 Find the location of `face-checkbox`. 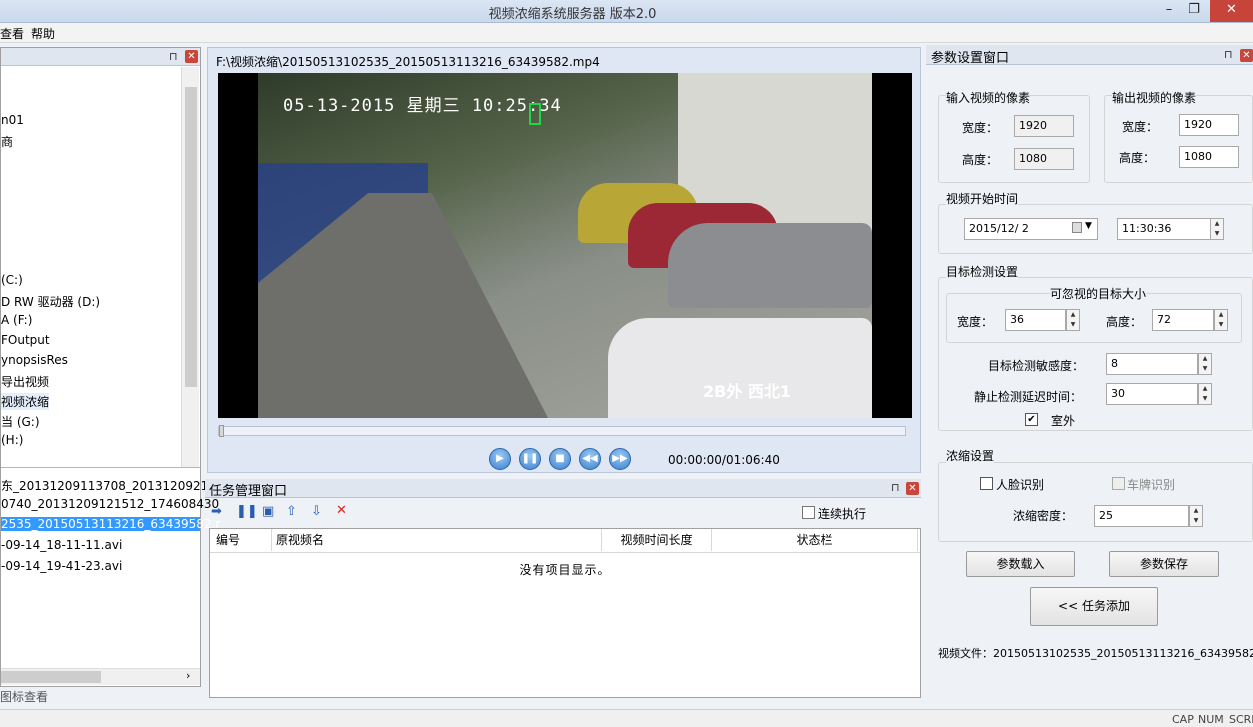

face-checkbox is located at coordinates (986, 483).